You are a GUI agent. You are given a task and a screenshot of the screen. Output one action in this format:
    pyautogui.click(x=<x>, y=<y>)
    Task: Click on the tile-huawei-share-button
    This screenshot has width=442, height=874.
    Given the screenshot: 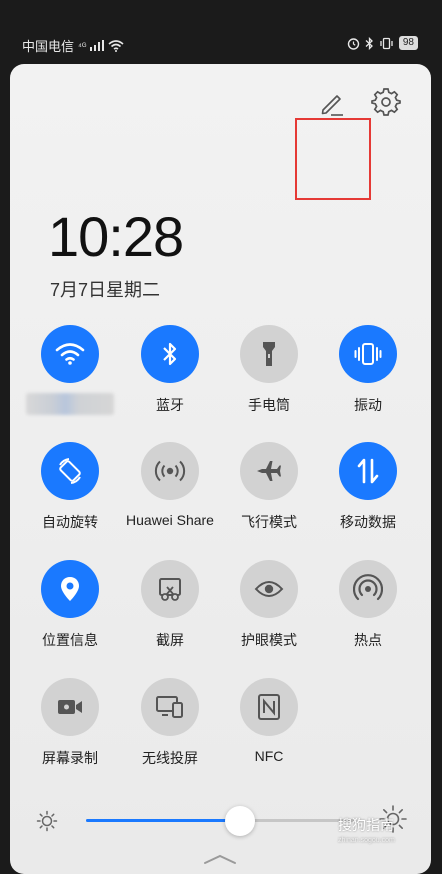 What is the action you would take?
    pyautogui.click(x=170, y=471)
    